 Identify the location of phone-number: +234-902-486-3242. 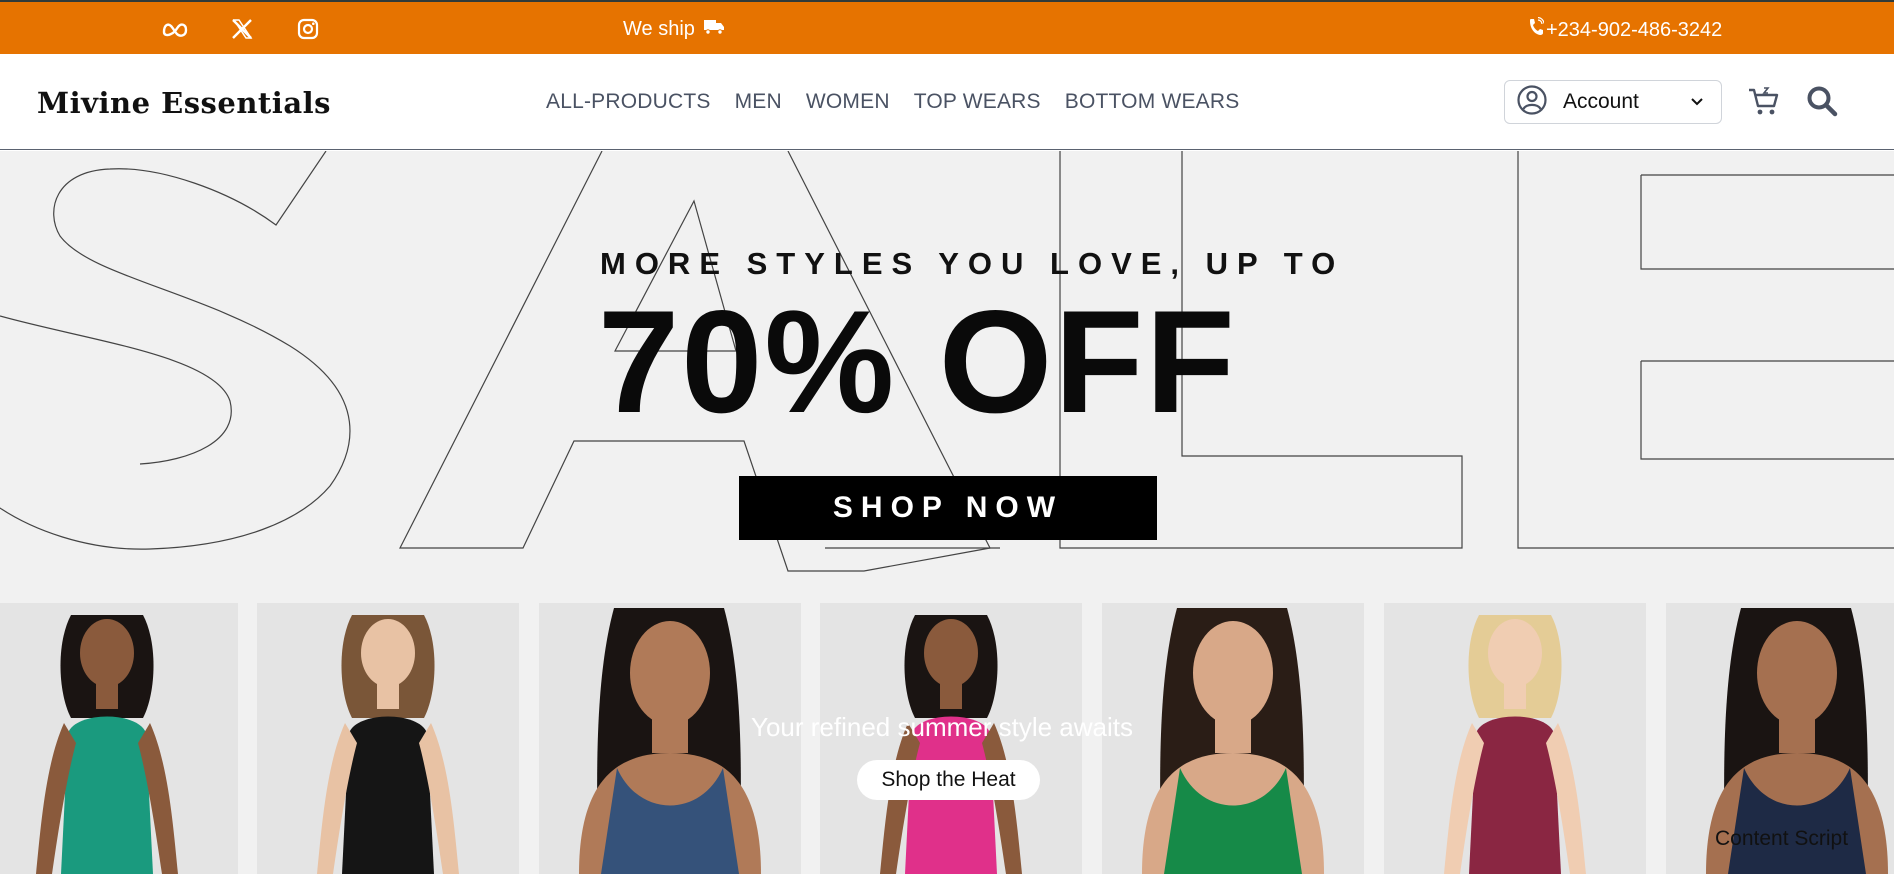
(1634, 29).